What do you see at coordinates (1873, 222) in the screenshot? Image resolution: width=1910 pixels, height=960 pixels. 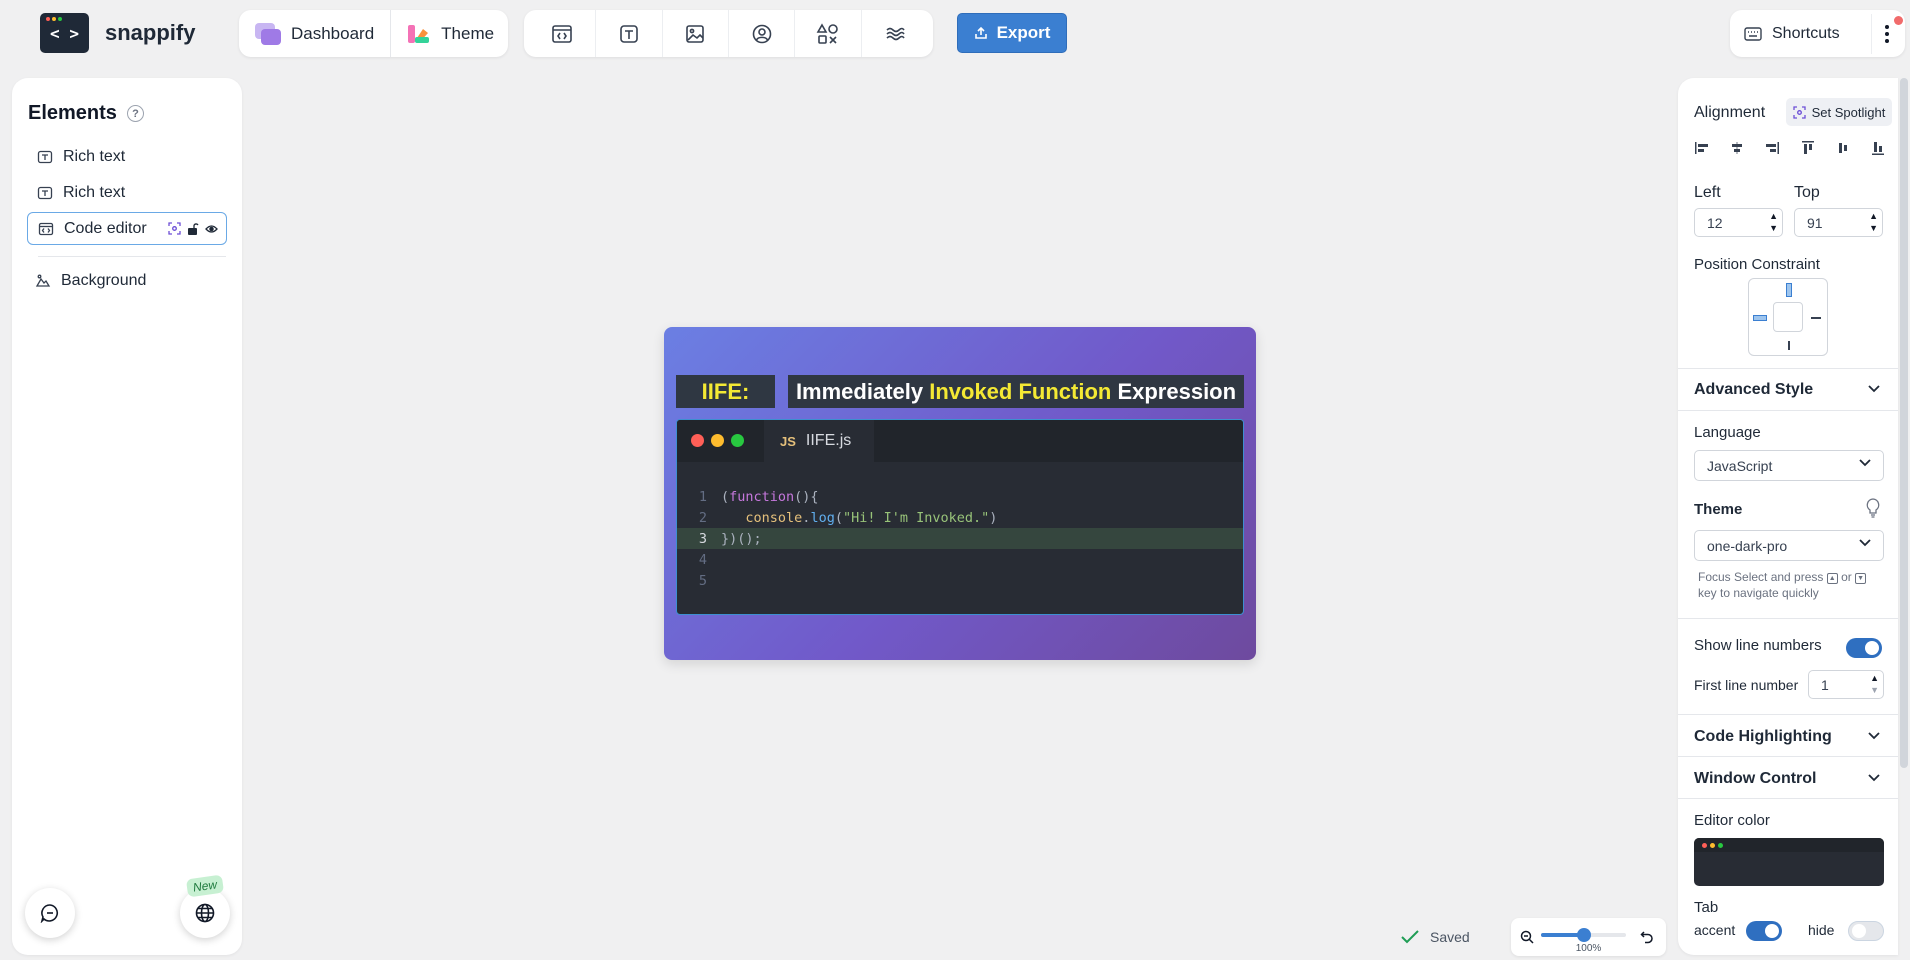 I see `top-stepper: ▲ ▼` at bounding box center [1873, 222].